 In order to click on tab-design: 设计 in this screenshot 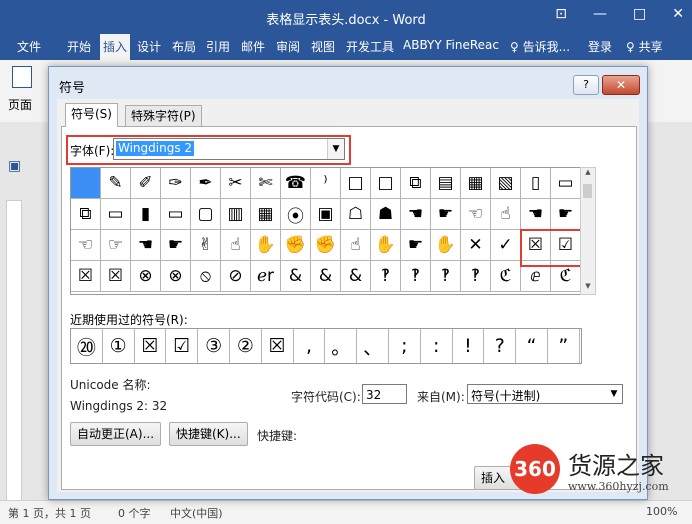, I will do `click(149, 46)`.